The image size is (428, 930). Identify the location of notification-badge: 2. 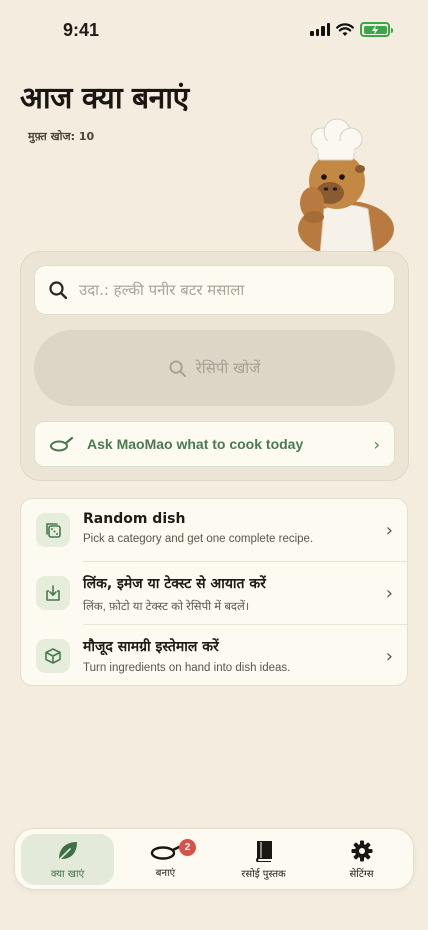
(187, 847).